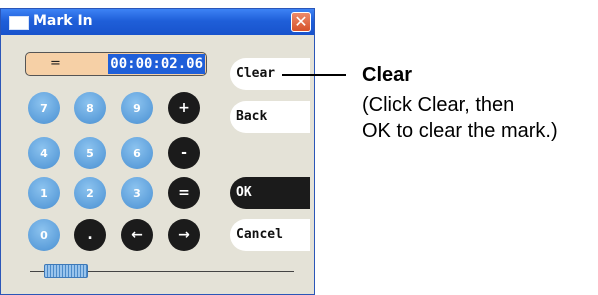 This screenshot has width=598, height=295. What do you see at coordinates (66, 271) in the screenshot?
I see `slider-thumb` at bounding box center [66, 271].